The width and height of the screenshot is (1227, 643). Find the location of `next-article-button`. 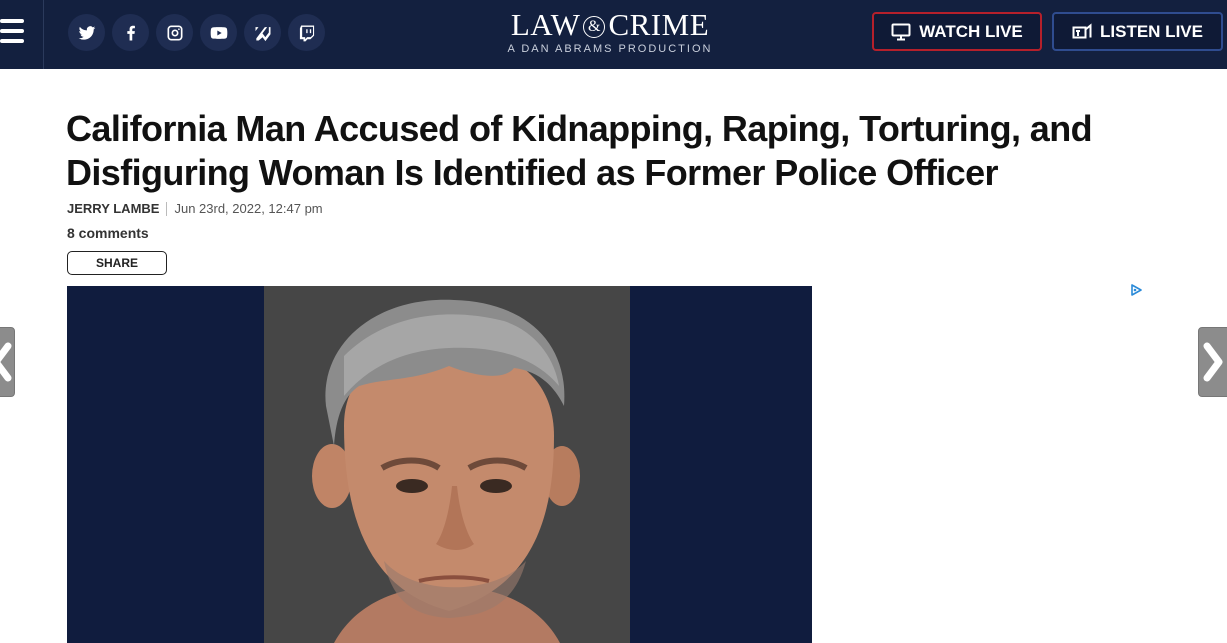

next-article-button is located at coordinates (1212, 362).